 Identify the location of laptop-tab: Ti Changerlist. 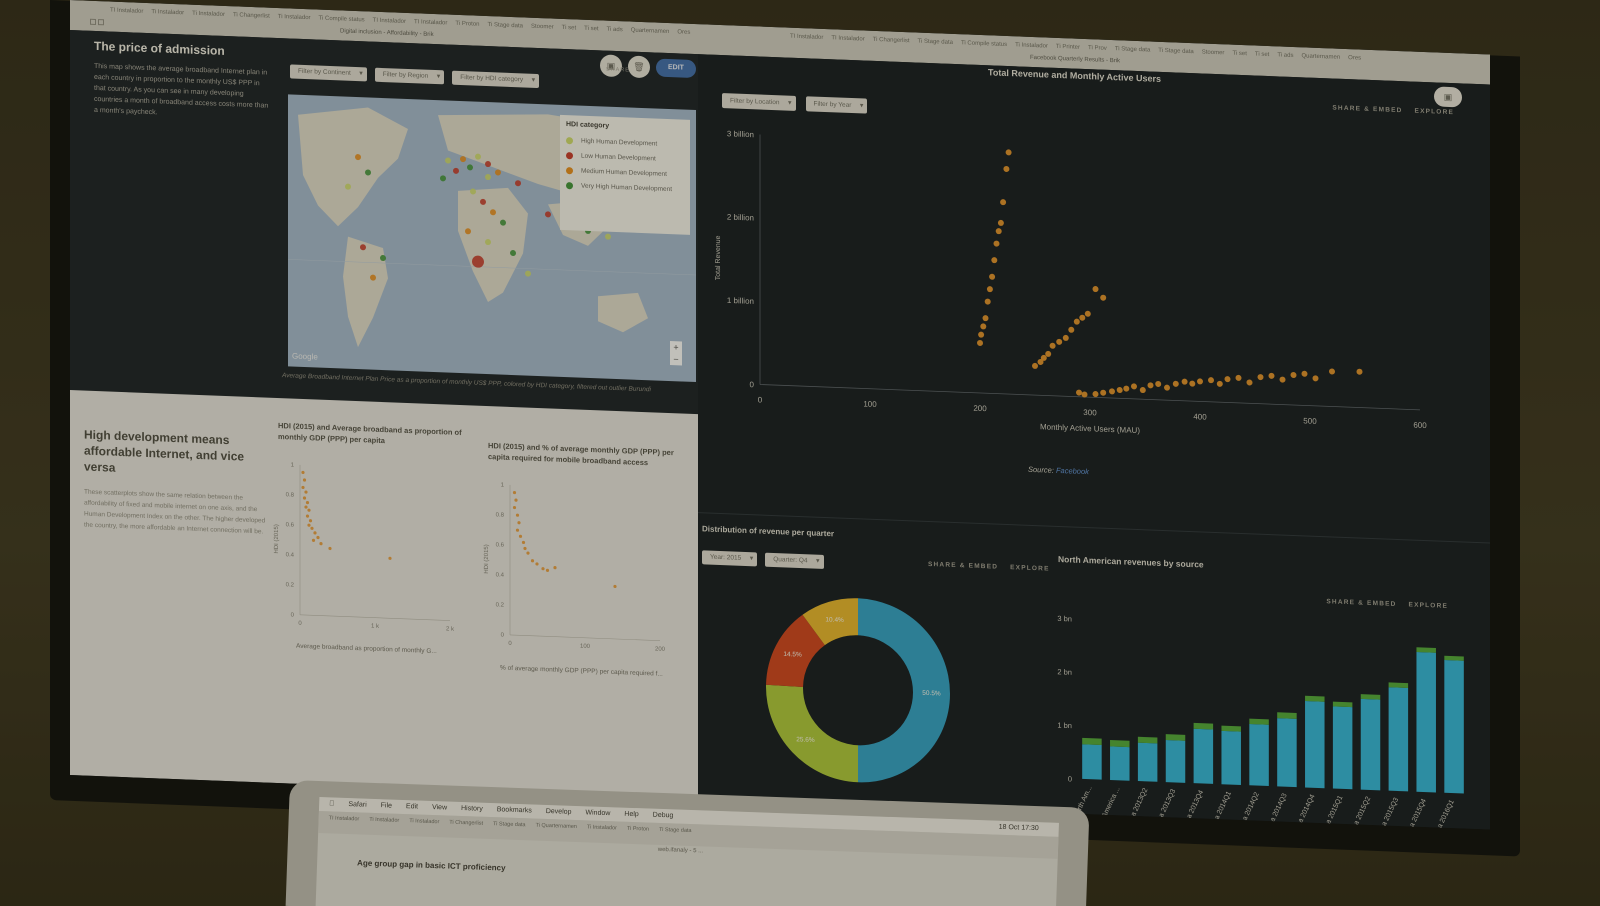
(466, 823).